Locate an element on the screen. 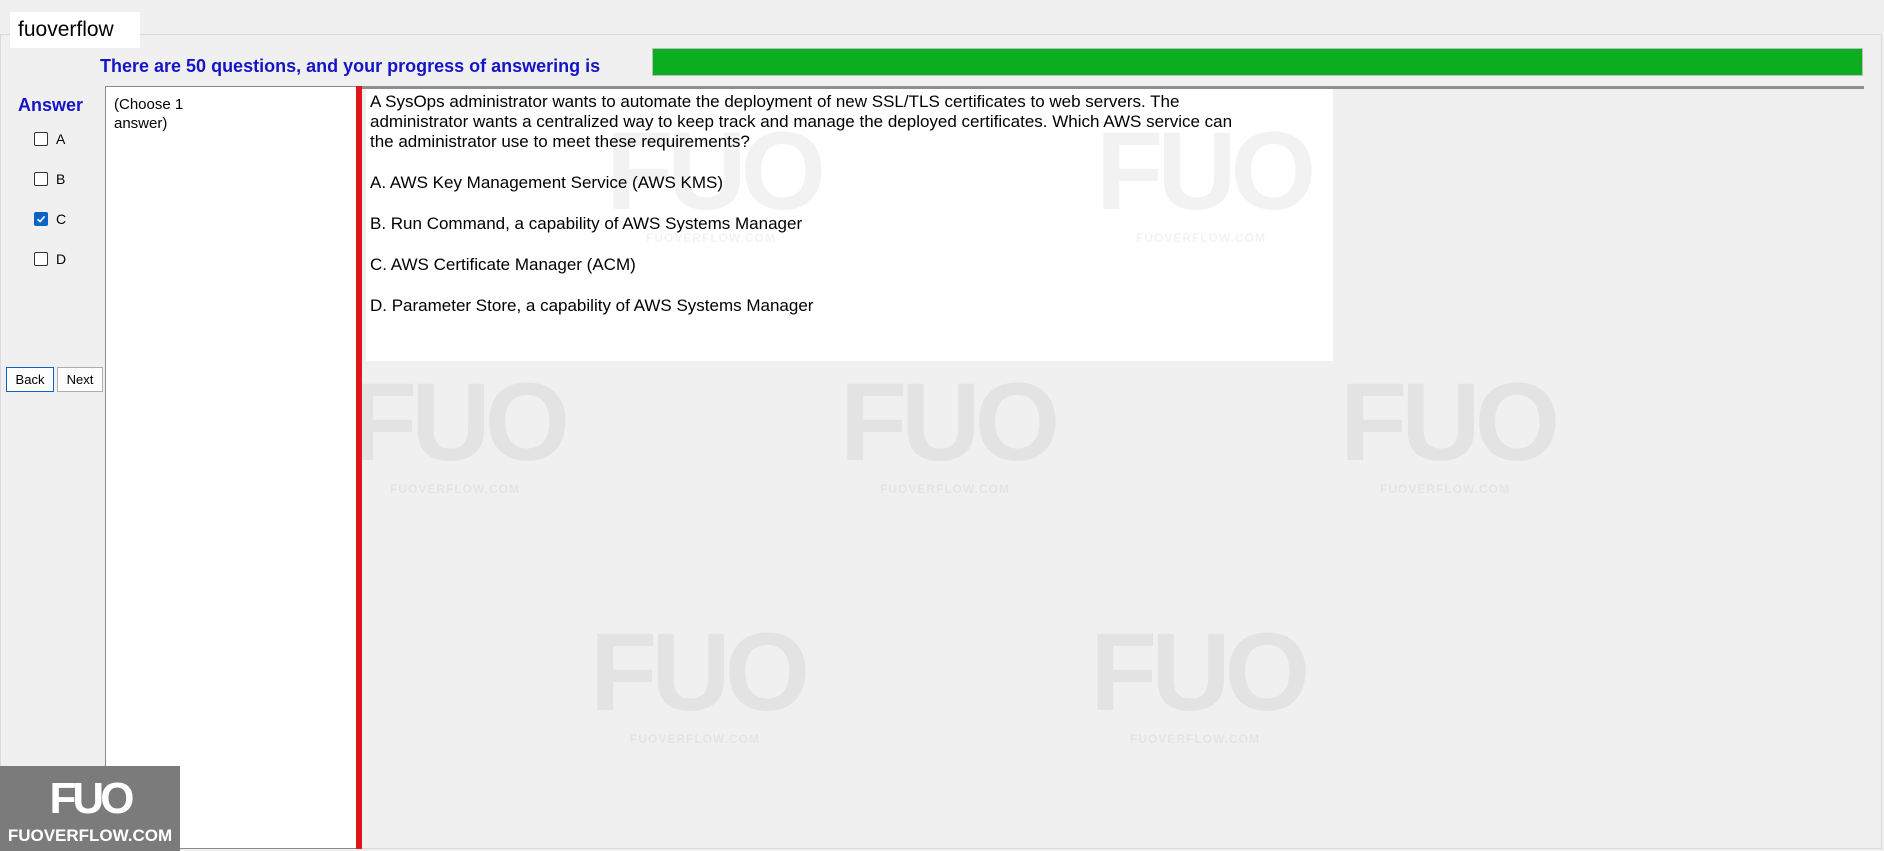 Image resolution: width=1884 pixels, height=851 pixels. fuoverflow-logo: FUO FUOVERFLOW.COM is located at coordinates (90, 808).